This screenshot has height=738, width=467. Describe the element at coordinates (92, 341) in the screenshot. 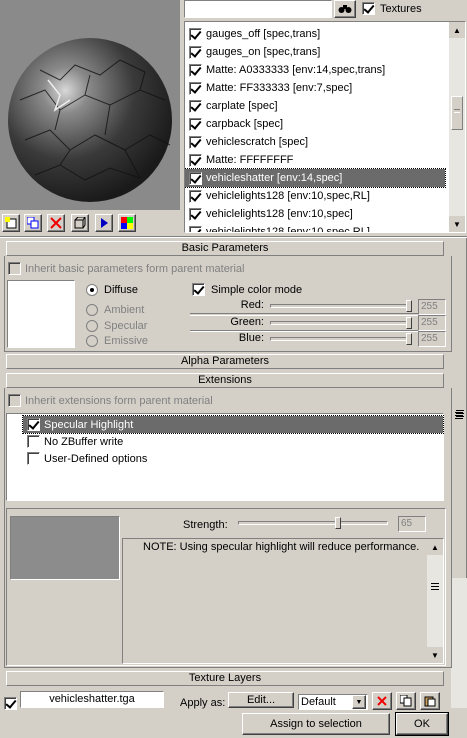

I see `emissive-radio` at that location.